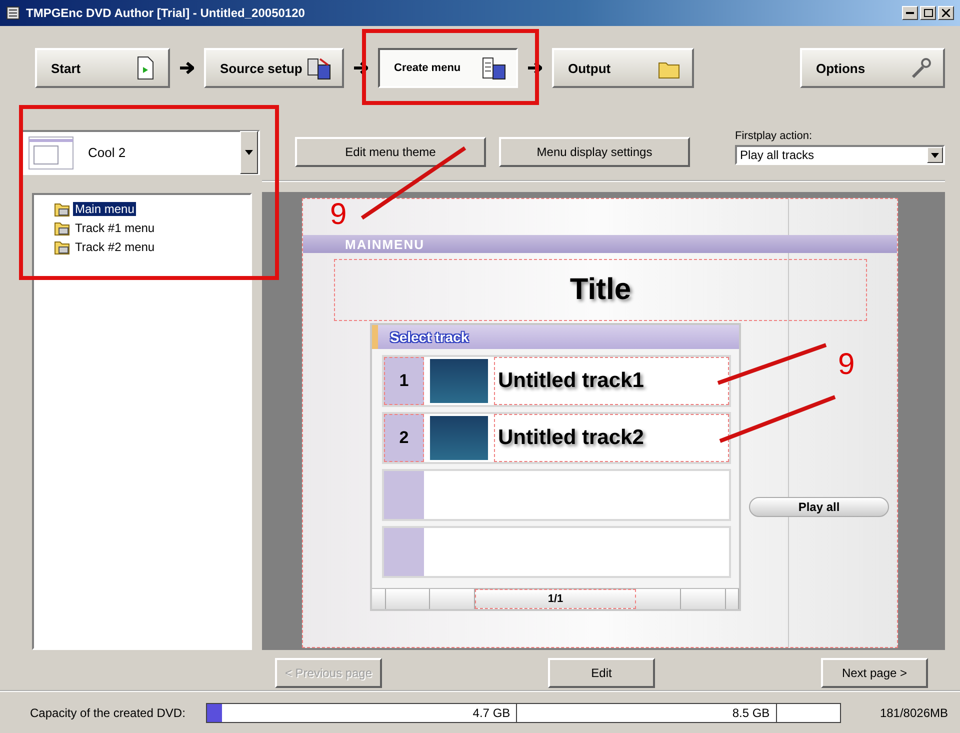 The image size is (960, 733). What do you see at coordinates (600, 290) in the screenshot?
I see `menu-title: Title` at bounding box center [600, 290].